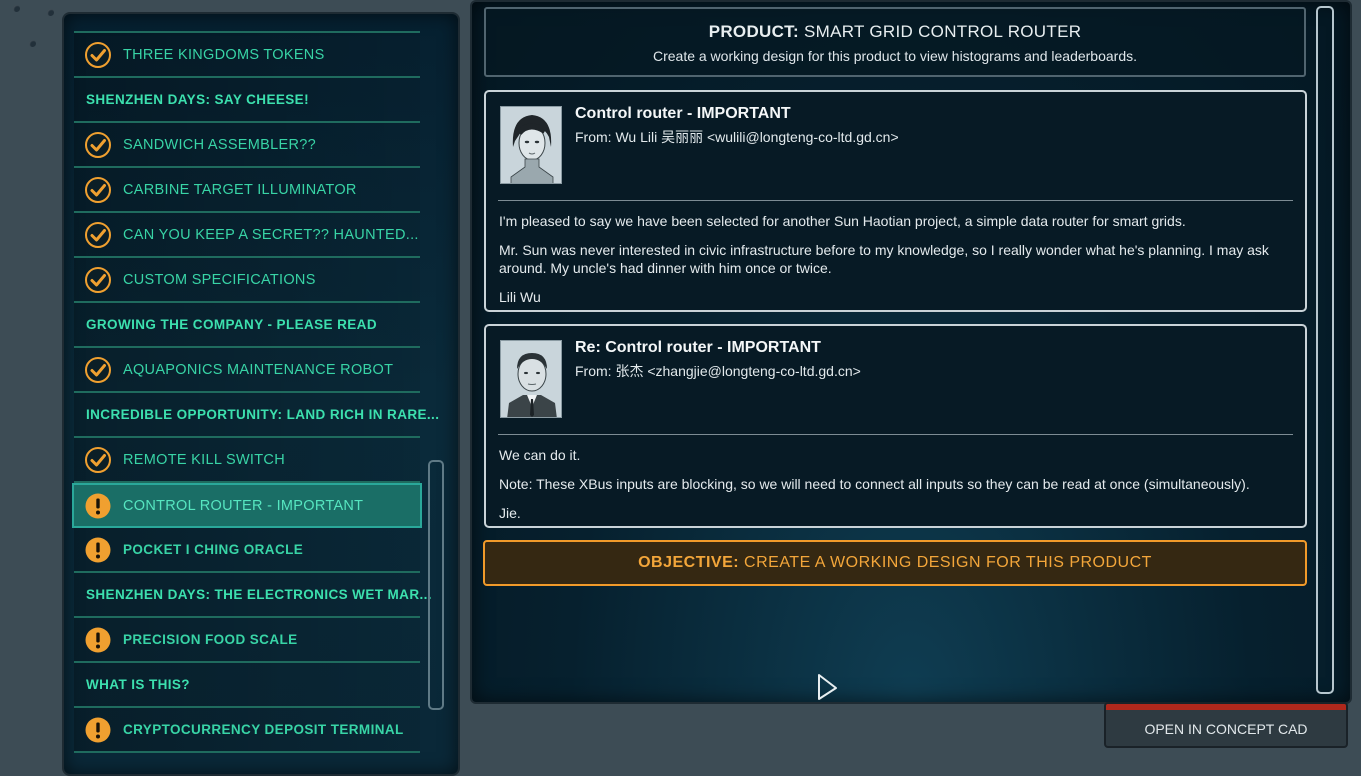 Image resolution: width=1361 pixels, height=776 pixels. I want to click on product-title: PRODUCT: SMART GRID CONTROL ROUTER, so click(895, 32).